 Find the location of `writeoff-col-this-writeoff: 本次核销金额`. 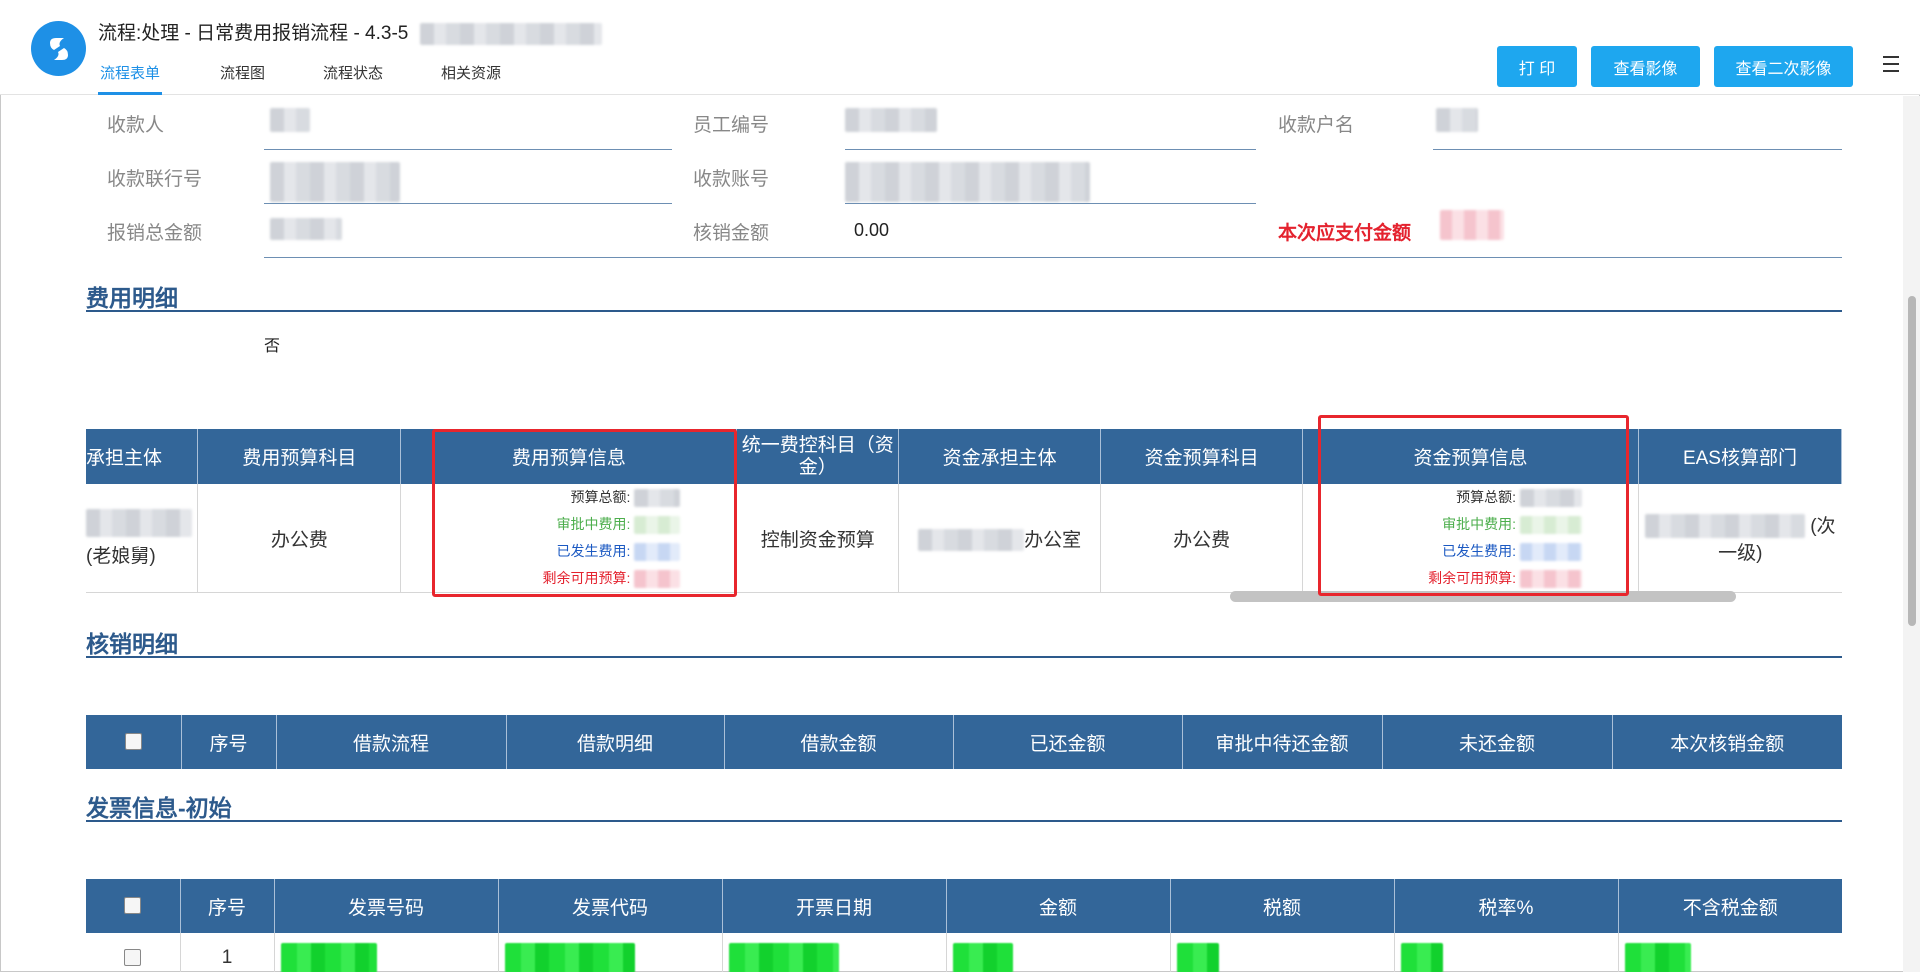

writeoff-col-this-writeoff: 本次核销金额 is located at coordinates (1727, 742).